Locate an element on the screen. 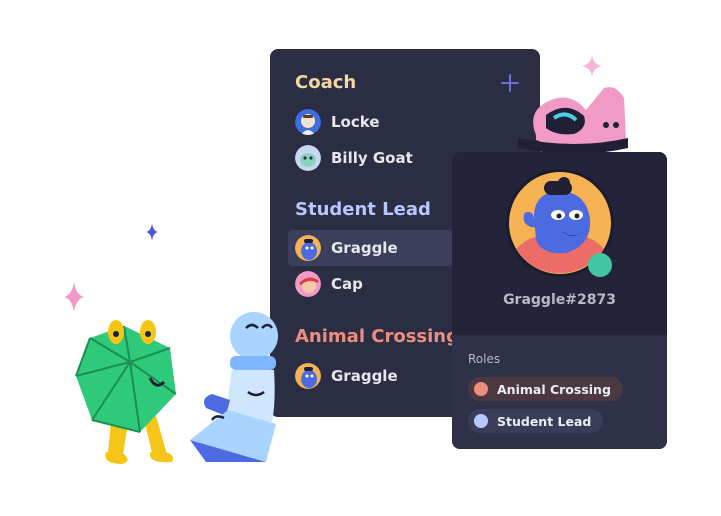 This screenshot has height=516, width=721. online-status-indicator is located at coordinates (600, 265).